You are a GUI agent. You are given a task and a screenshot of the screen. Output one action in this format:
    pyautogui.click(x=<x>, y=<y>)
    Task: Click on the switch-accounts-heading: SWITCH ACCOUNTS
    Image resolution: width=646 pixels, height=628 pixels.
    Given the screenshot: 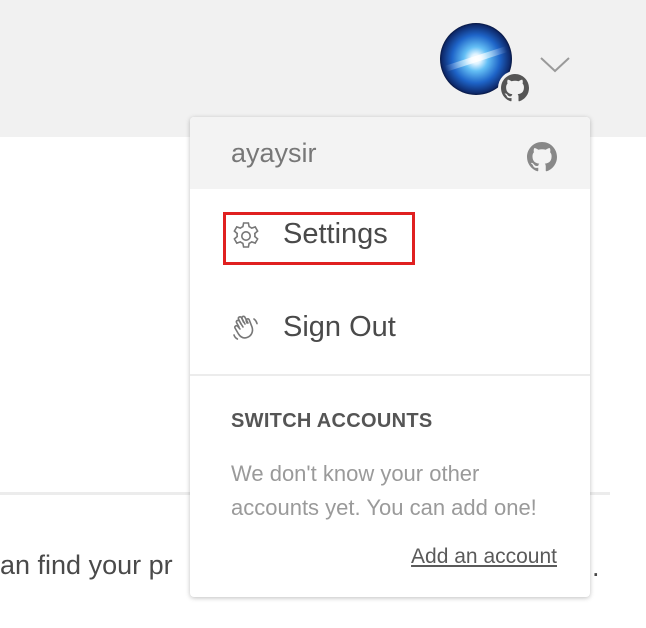 What is the action you would take?
    pyautogui.click(x=332, y=421)
    